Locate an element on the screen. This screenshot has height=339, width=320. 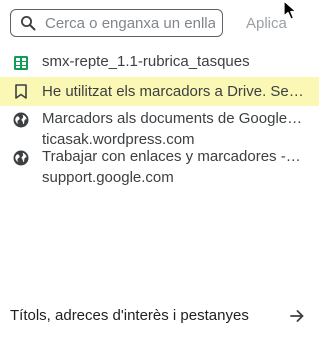
arrow-right-icon is located at coordinates (297, 316).